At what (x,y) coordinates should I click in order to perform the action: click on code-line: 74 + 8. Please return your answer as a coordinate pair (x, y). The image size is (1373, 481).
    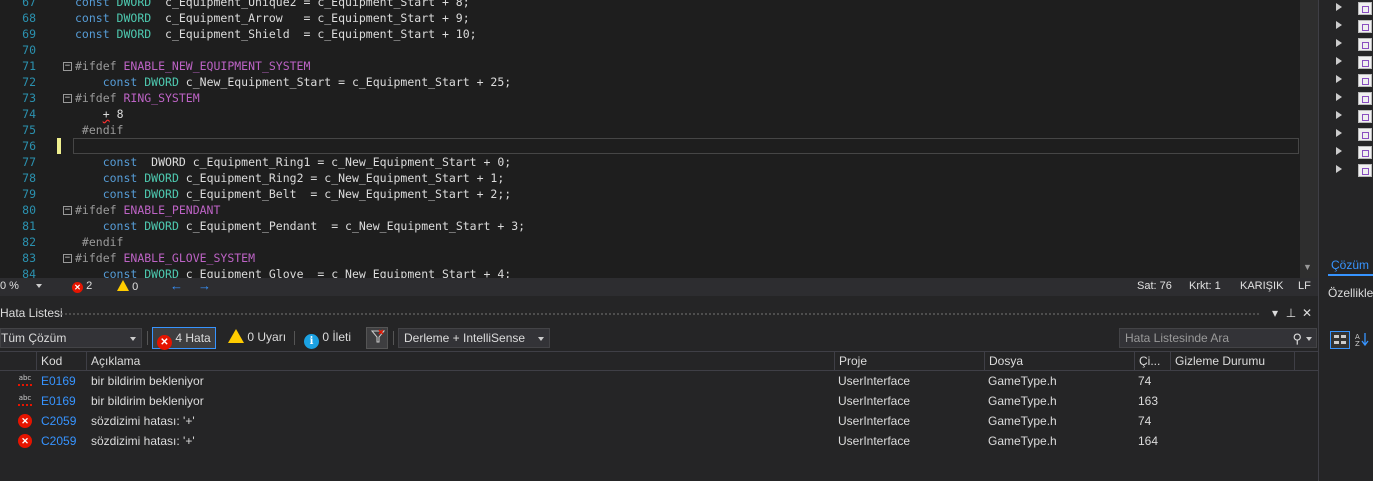
    Looking at the image, I should click on (650, 114).